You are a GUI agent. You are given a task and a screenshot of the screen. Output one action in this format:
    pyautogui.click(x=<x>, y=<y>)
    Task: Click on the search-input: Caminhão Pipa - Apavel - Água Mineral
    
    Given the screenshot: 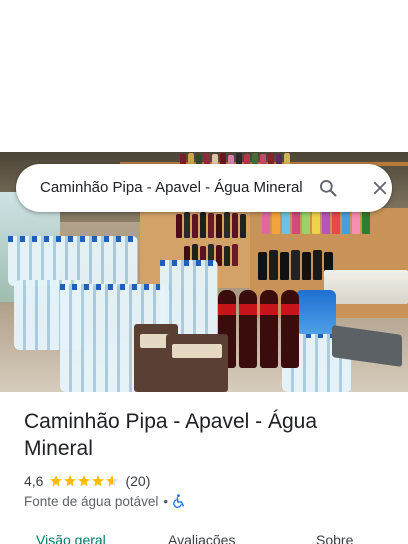 What is the action you would take?
    pyautogui.click(x=171, y=188)
    